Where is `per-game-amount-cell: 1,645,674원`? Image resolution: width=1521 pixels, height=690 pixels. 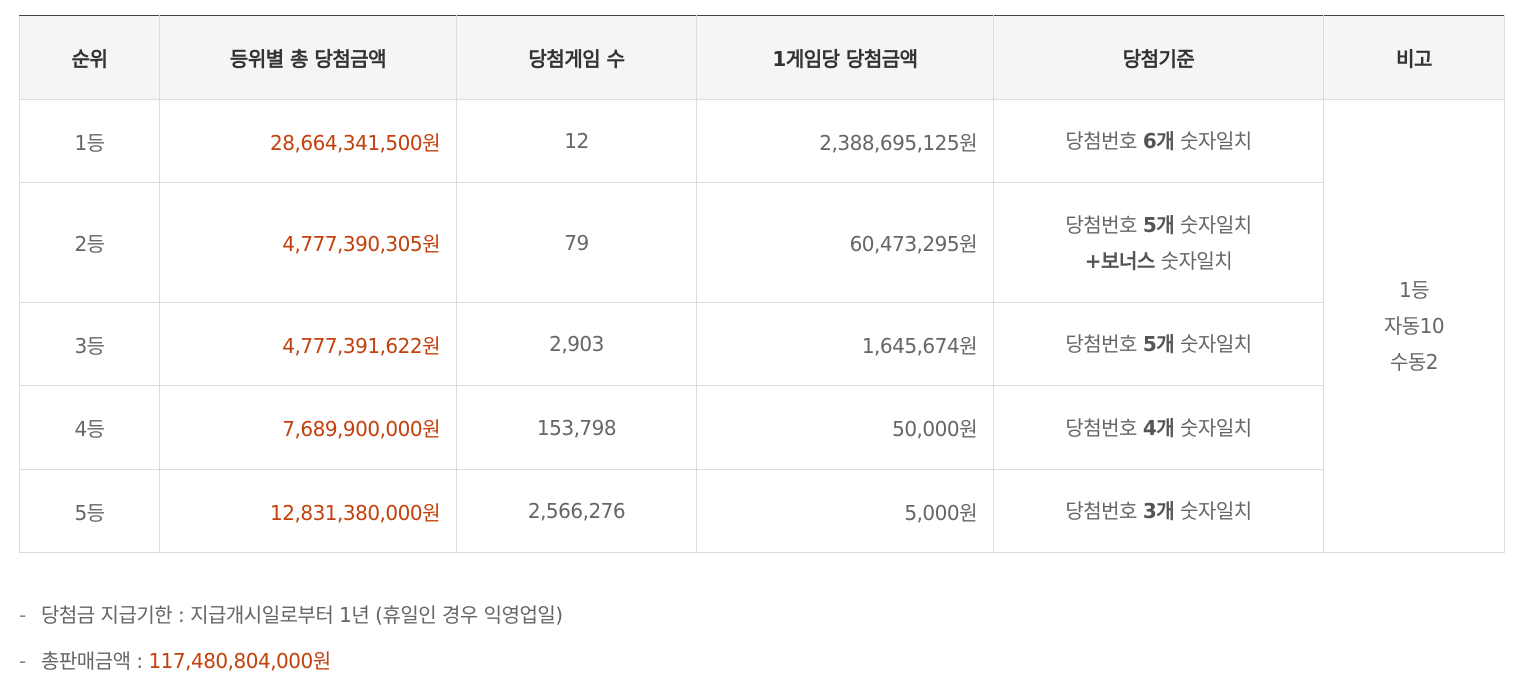 per-game-amount-cell: 1,645,674원 is located at coordinates (845, 344).